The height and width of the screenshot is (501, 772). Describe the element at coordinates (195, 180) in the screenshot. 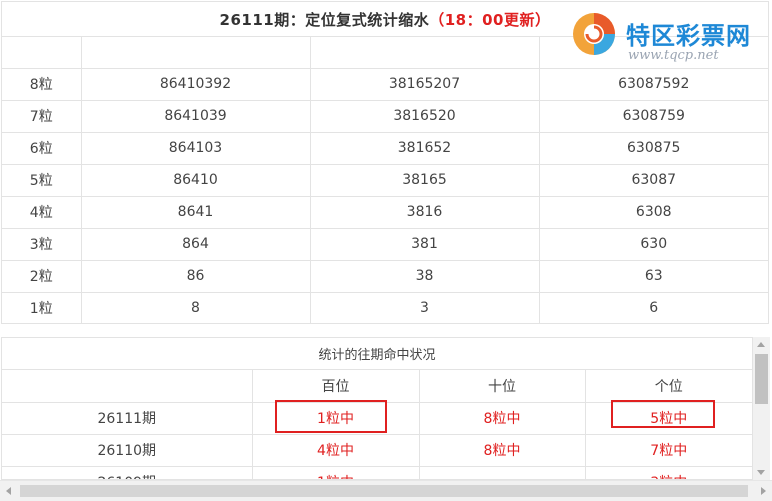

I see `hundreds-value: 86410` at that location.